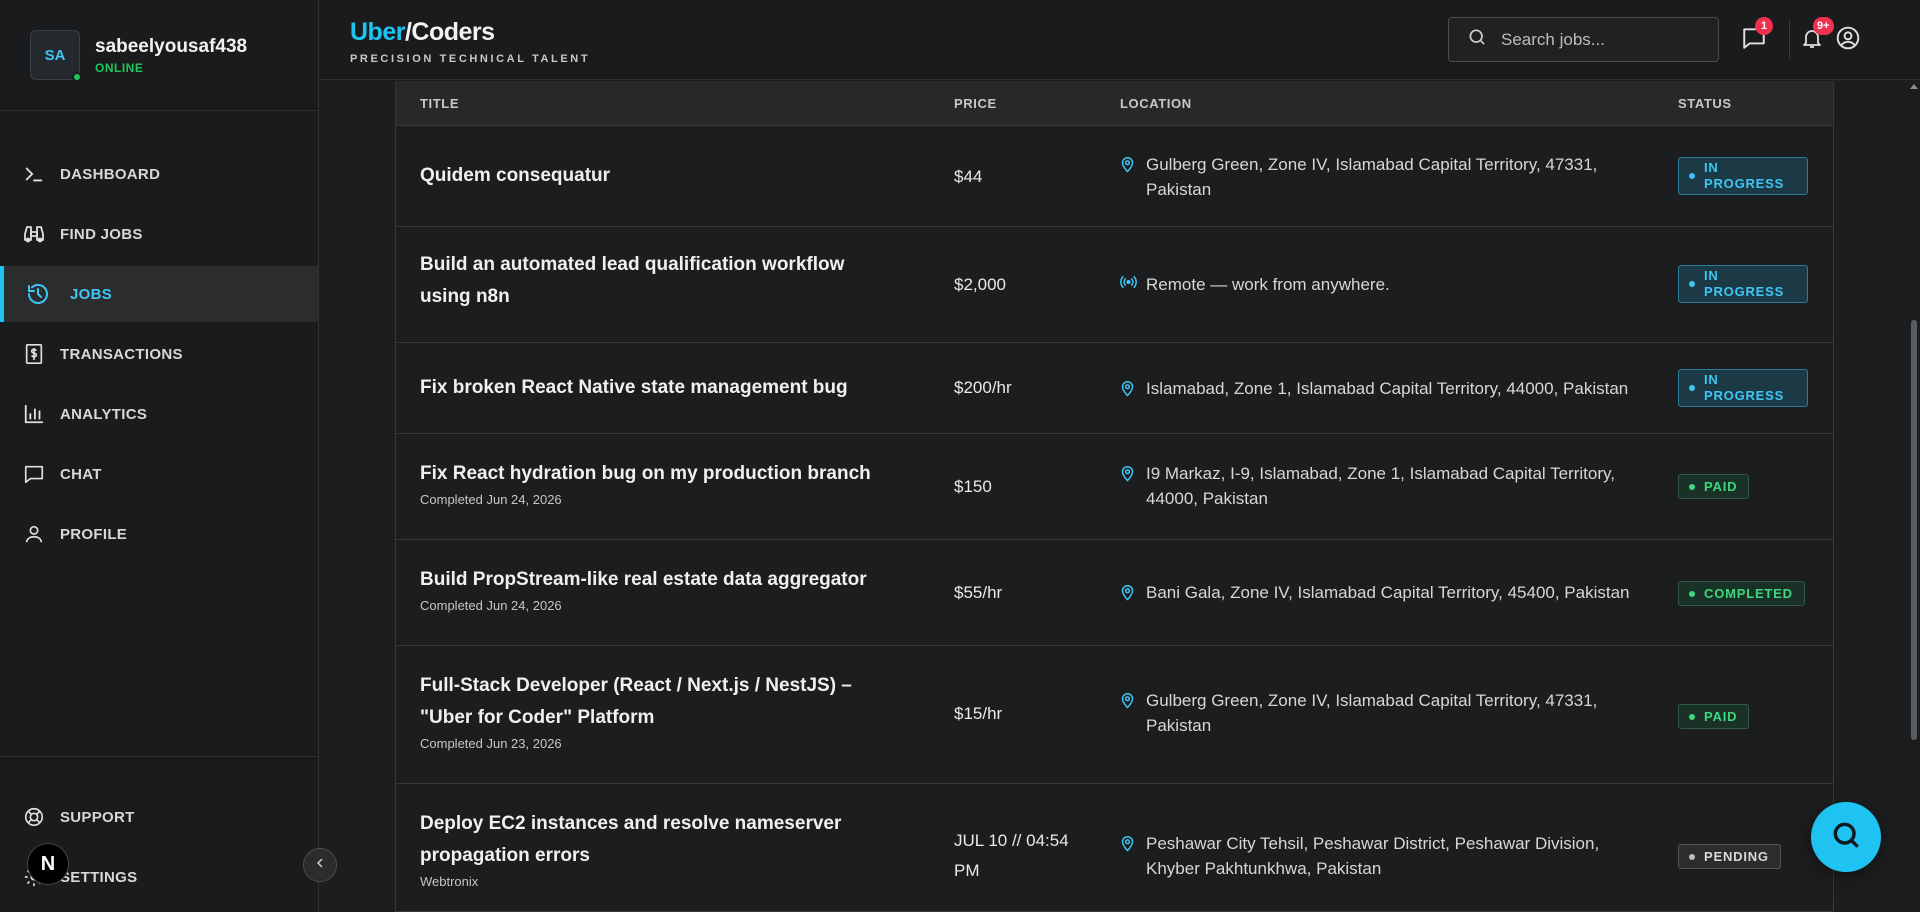  I want to click on job-price: $55/hr, so click(978, 592).